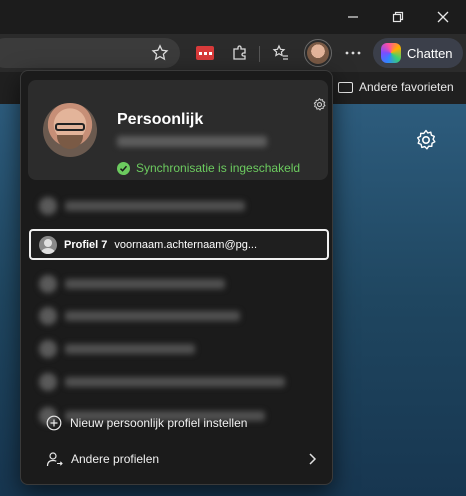 This screenshot has width=466, height=496. I want to click on profile-avatar, so click(70, 130).